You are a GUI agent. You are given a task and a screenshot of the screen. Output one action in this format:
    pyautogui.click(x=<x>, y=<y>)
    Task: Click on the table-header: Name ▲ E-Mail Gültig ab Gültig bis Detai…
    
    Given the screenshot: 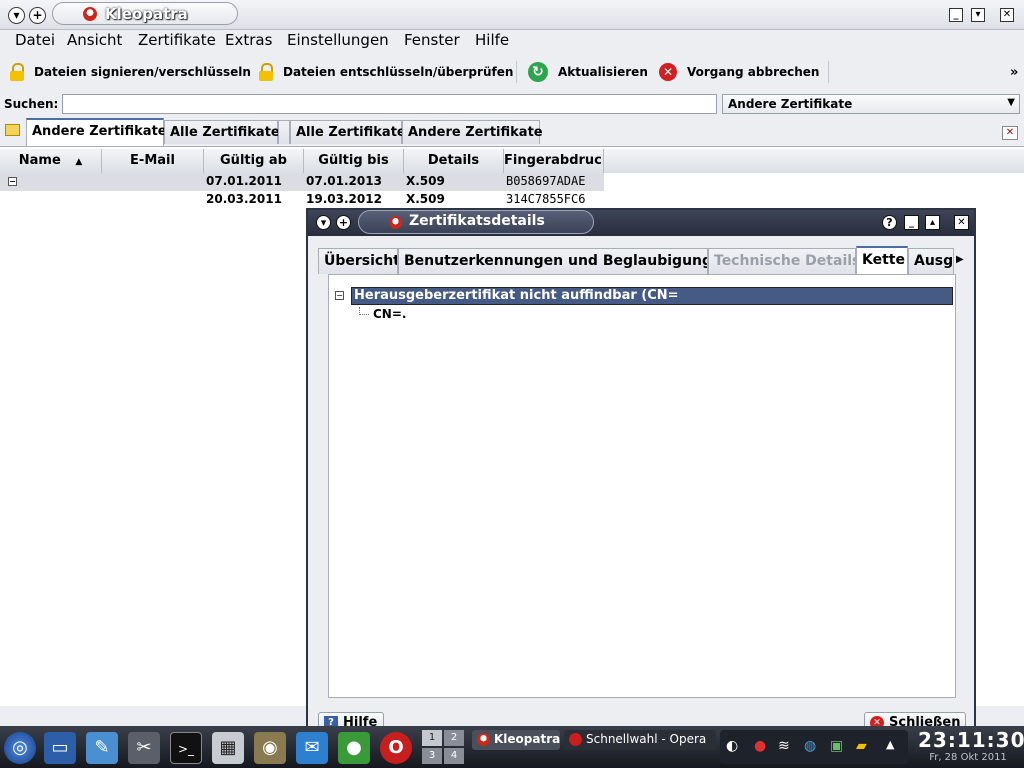 What is the action you would take?
    pyautogui.click(x=512, y=161)
    